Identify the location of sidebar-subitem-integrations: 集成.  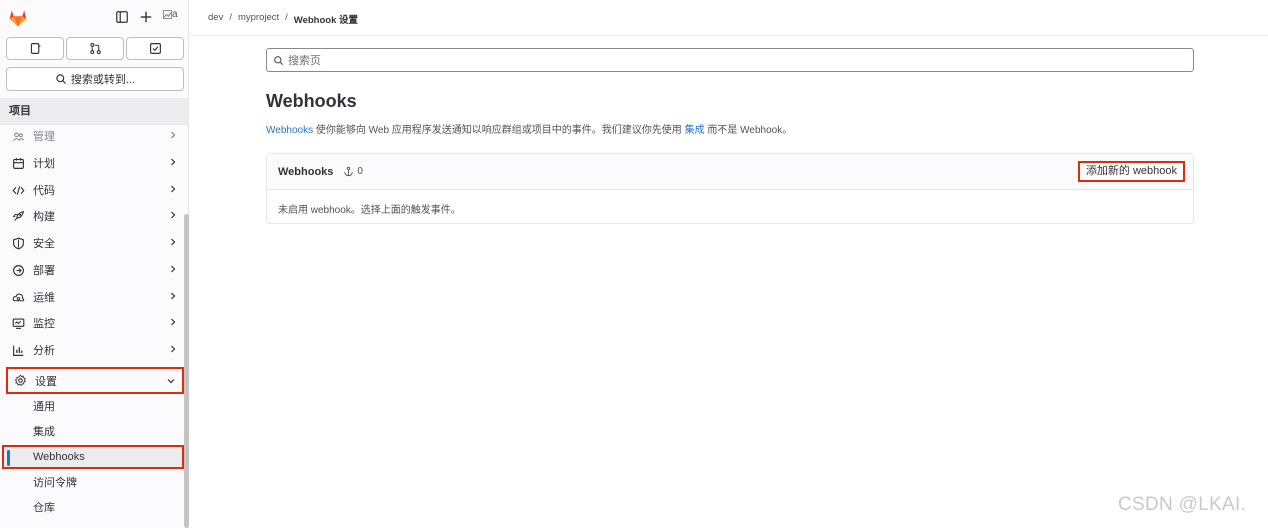
(93, 432).